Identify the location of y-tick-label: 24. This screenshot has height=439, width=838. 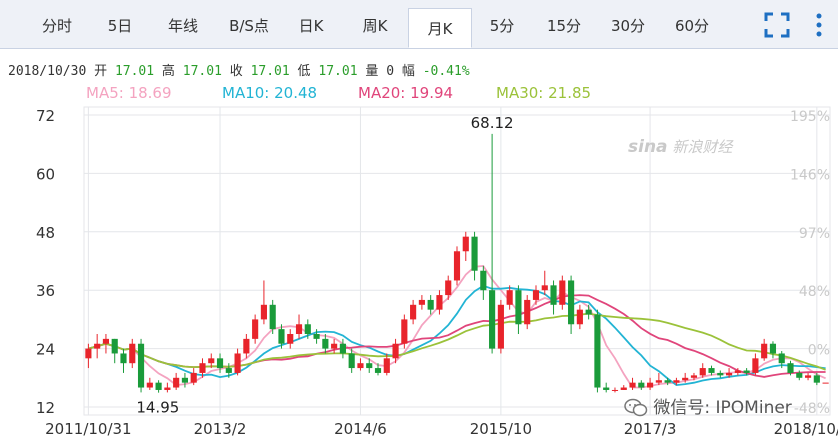
(45, 350).